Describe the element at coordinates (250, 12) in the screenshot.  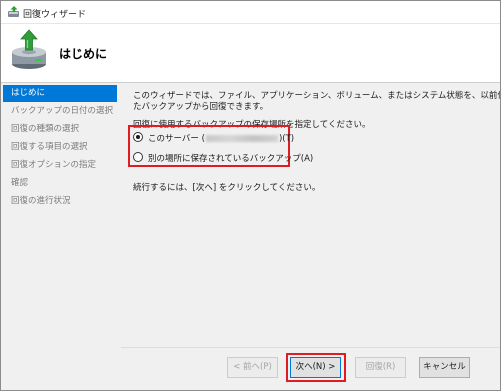
I see `title-bar: 回復ウィザード` at that location.